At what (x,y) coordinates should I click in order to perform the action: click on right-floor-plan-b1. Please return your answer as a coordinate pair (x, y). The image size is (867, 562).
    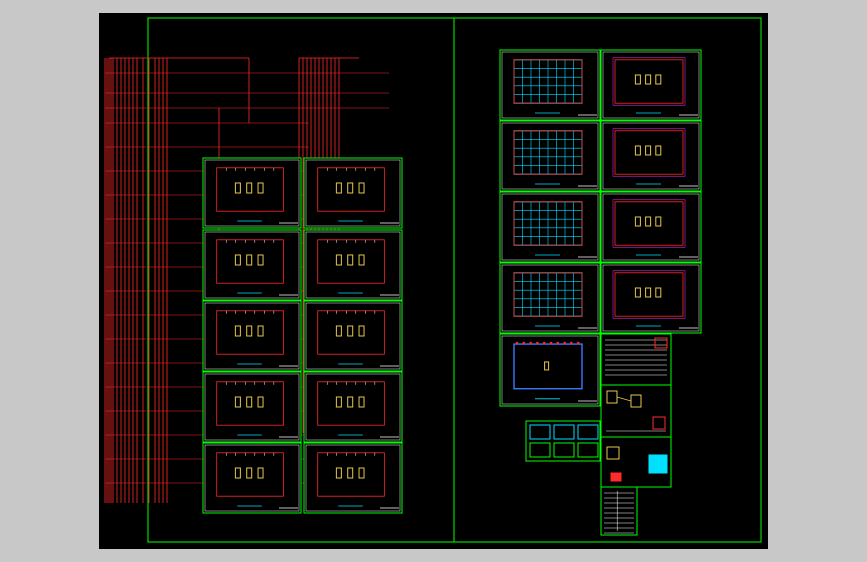
    Looking at the image, I should click on (651, 85).